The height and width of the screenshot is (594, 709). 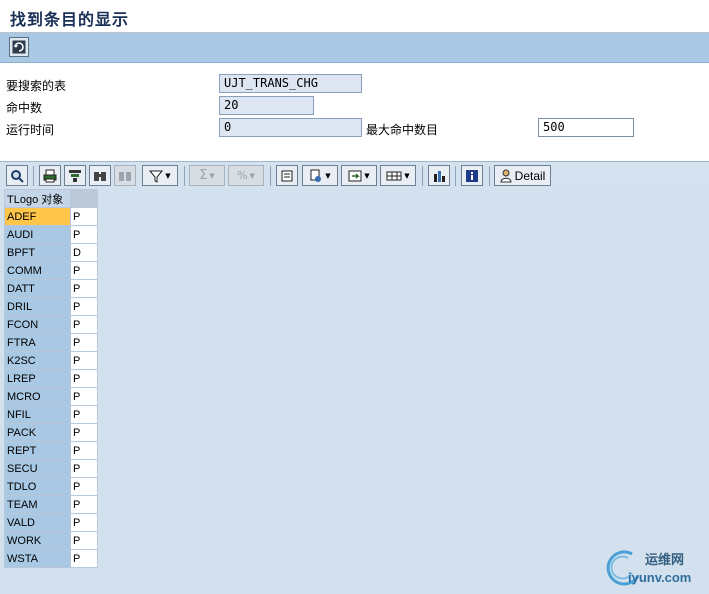 I want to click on tlogo-key-cell: SECU, so click(x=37, y=468).